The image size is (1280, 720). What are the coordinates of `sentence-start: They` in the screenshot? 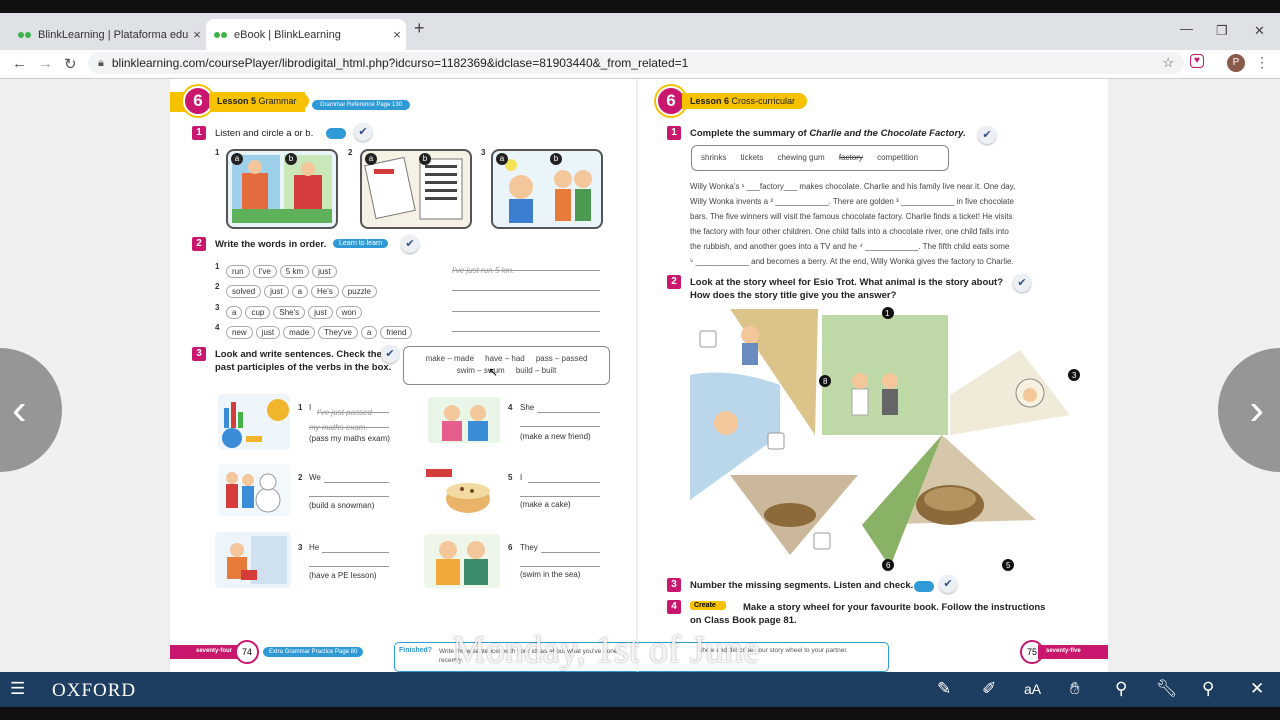 It's located at (529, 547).